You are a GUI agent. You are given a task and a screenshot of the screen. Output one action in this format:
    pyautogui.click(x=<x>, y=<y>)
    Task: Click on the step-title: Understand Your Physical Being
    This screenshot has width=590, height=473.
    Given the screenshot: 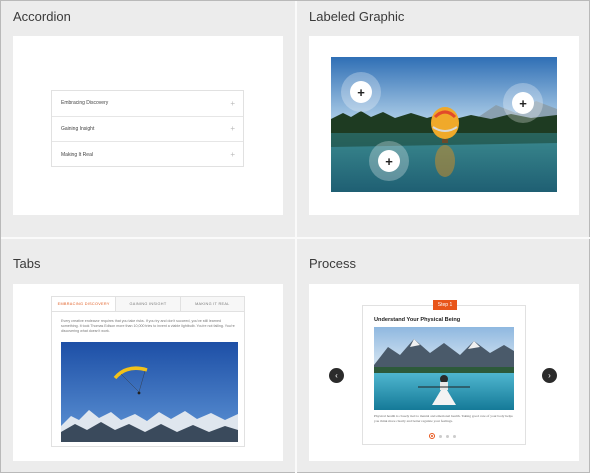 What is the action you would take?
    pyautogui.click(x=417, y=320)
    